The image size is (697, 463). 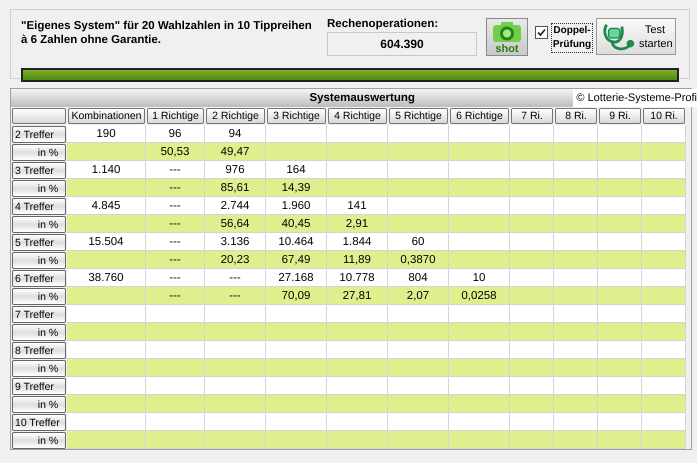 What do you see at coordinates (532, 116) in the screenshot?
I see `column-header: 7 Ri.` at bounding box center [532, 116].